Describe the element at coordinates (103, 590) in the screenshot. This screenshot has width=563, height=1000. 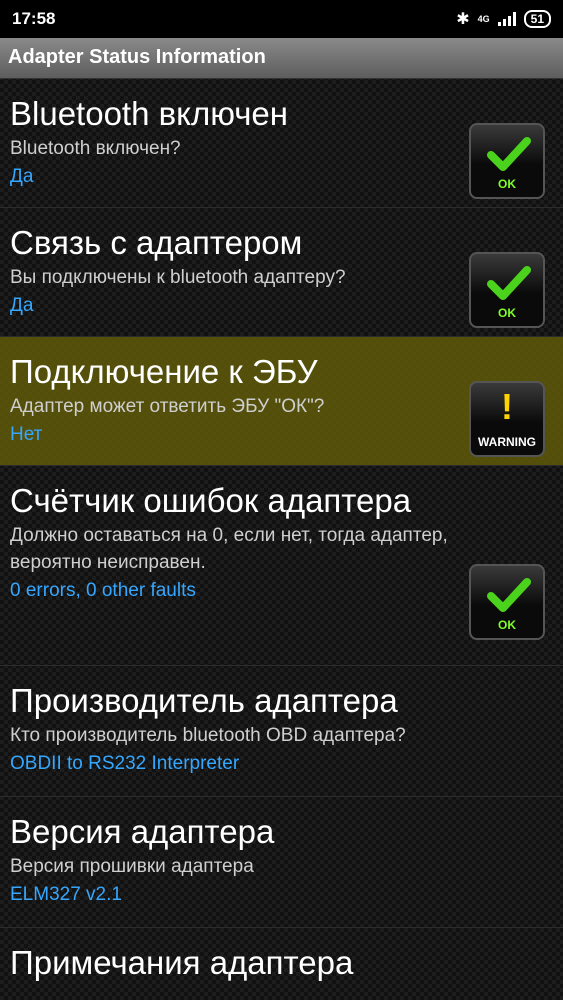
I see `item-value: 0 errors, 0 other faults` at that location.